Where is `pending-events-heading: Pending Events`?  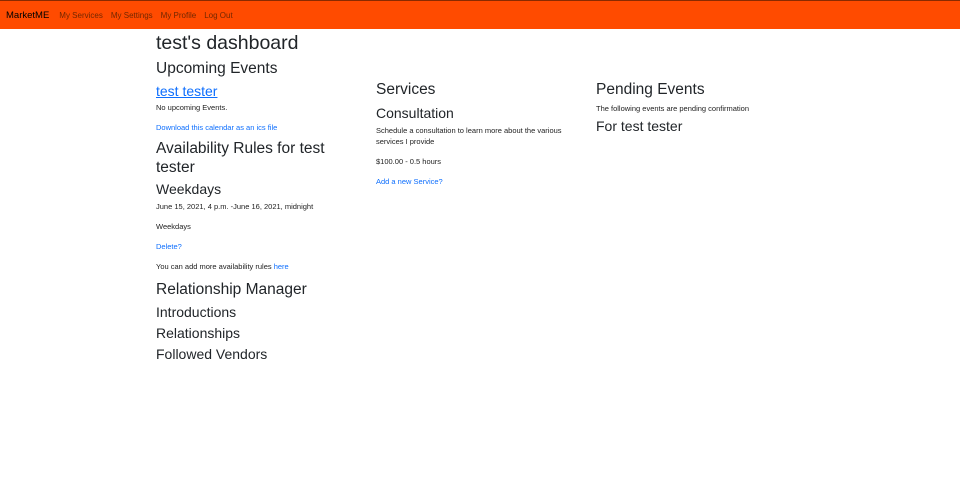 pending-events-heading: Pending Events is located at coordinates (650, 89).